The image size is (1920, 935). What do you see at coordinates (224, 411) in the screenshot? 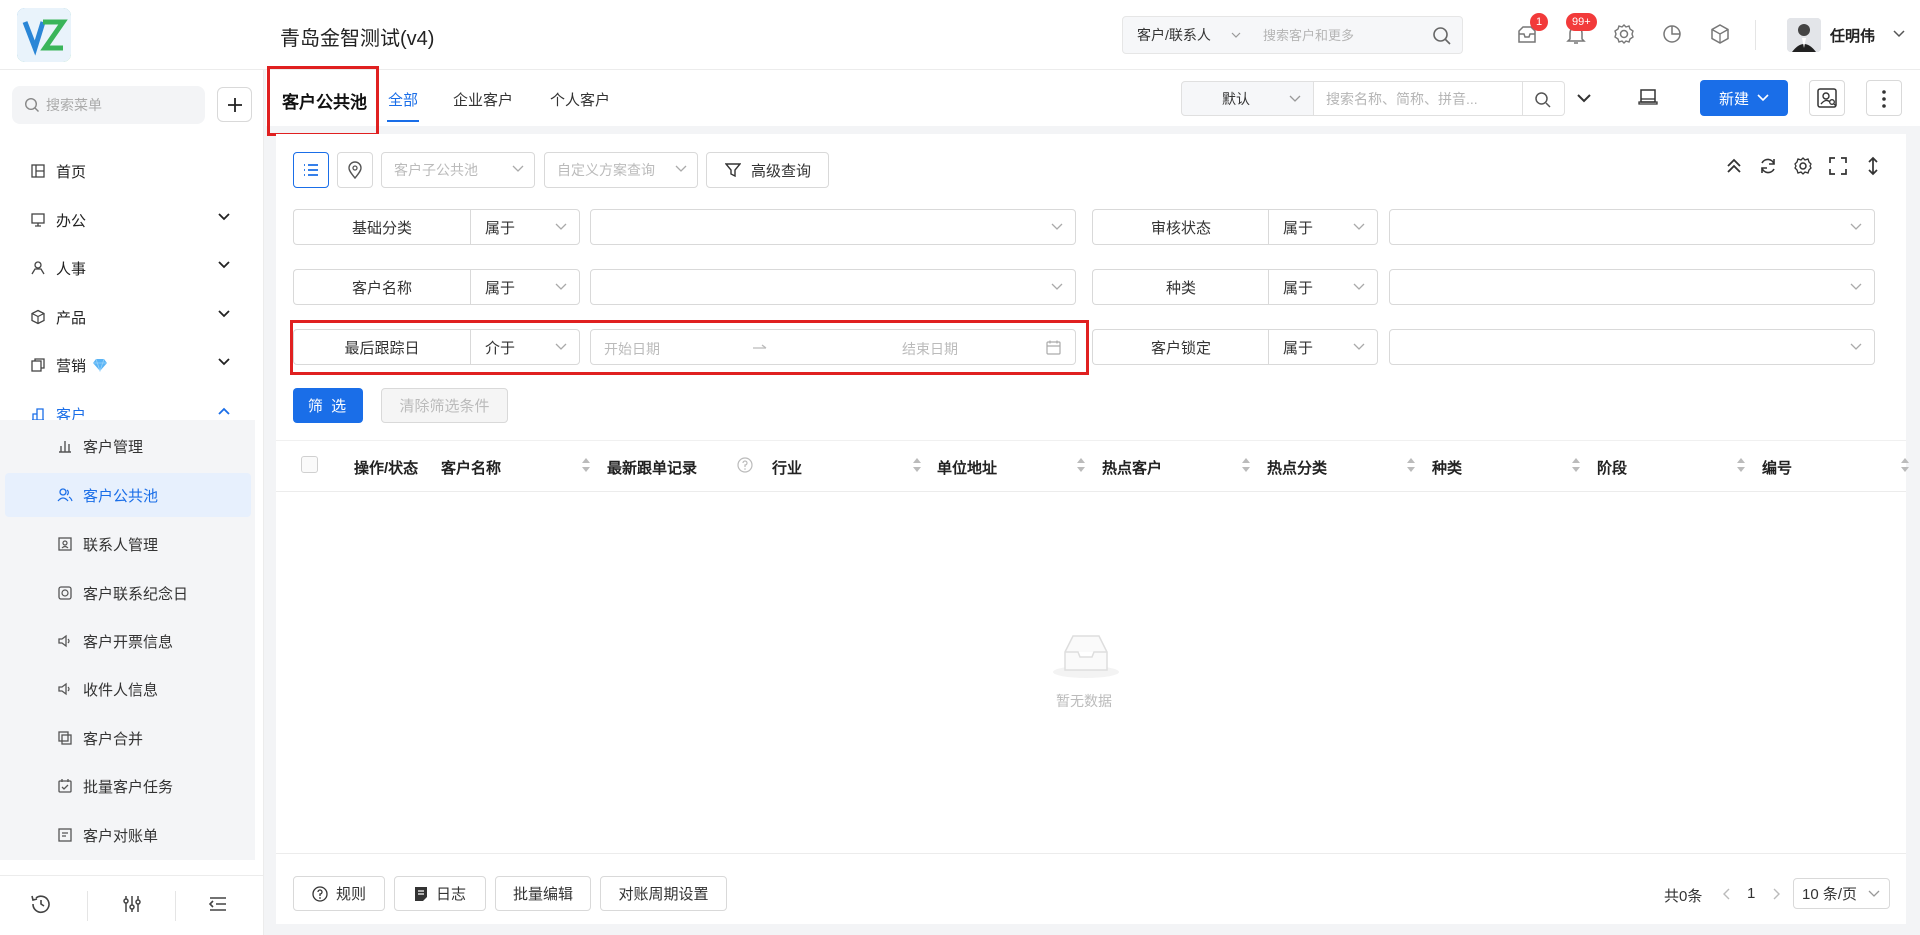
I see `chevron-up-icon` at bounding box center [224, 411].